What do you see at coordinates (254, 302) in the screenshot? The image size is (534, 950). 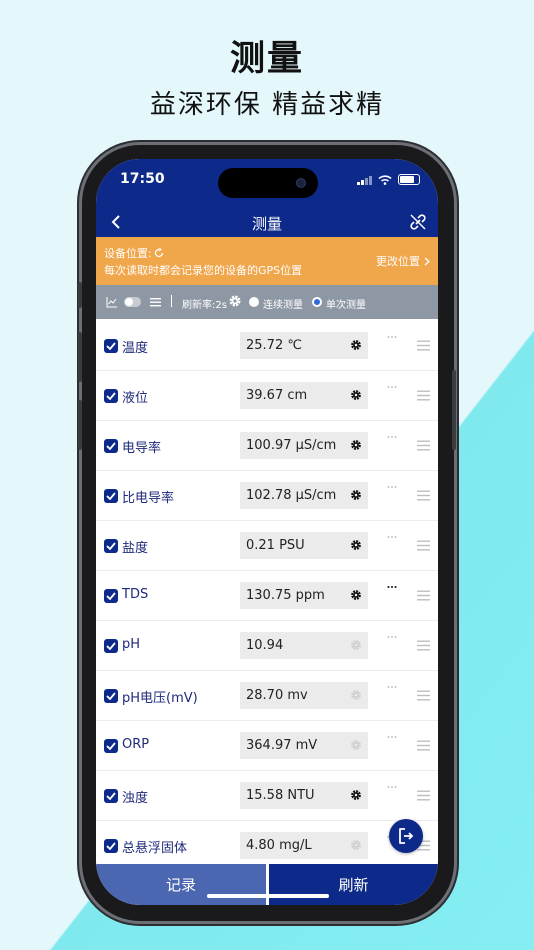 I see `continuous-radio` at bounding box center [254, 302].